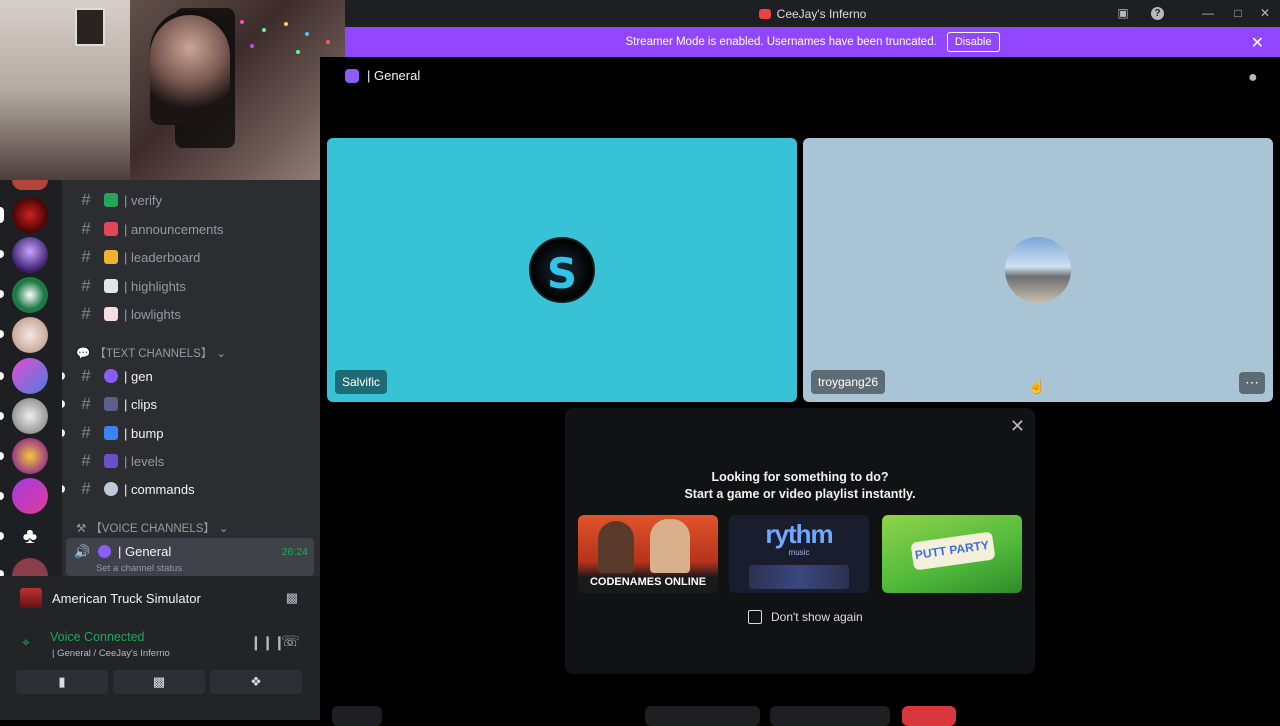  Describe the element at coordinates (190, 286) in the screenshot. I see `channel-highlights: # | highlights` at that location.